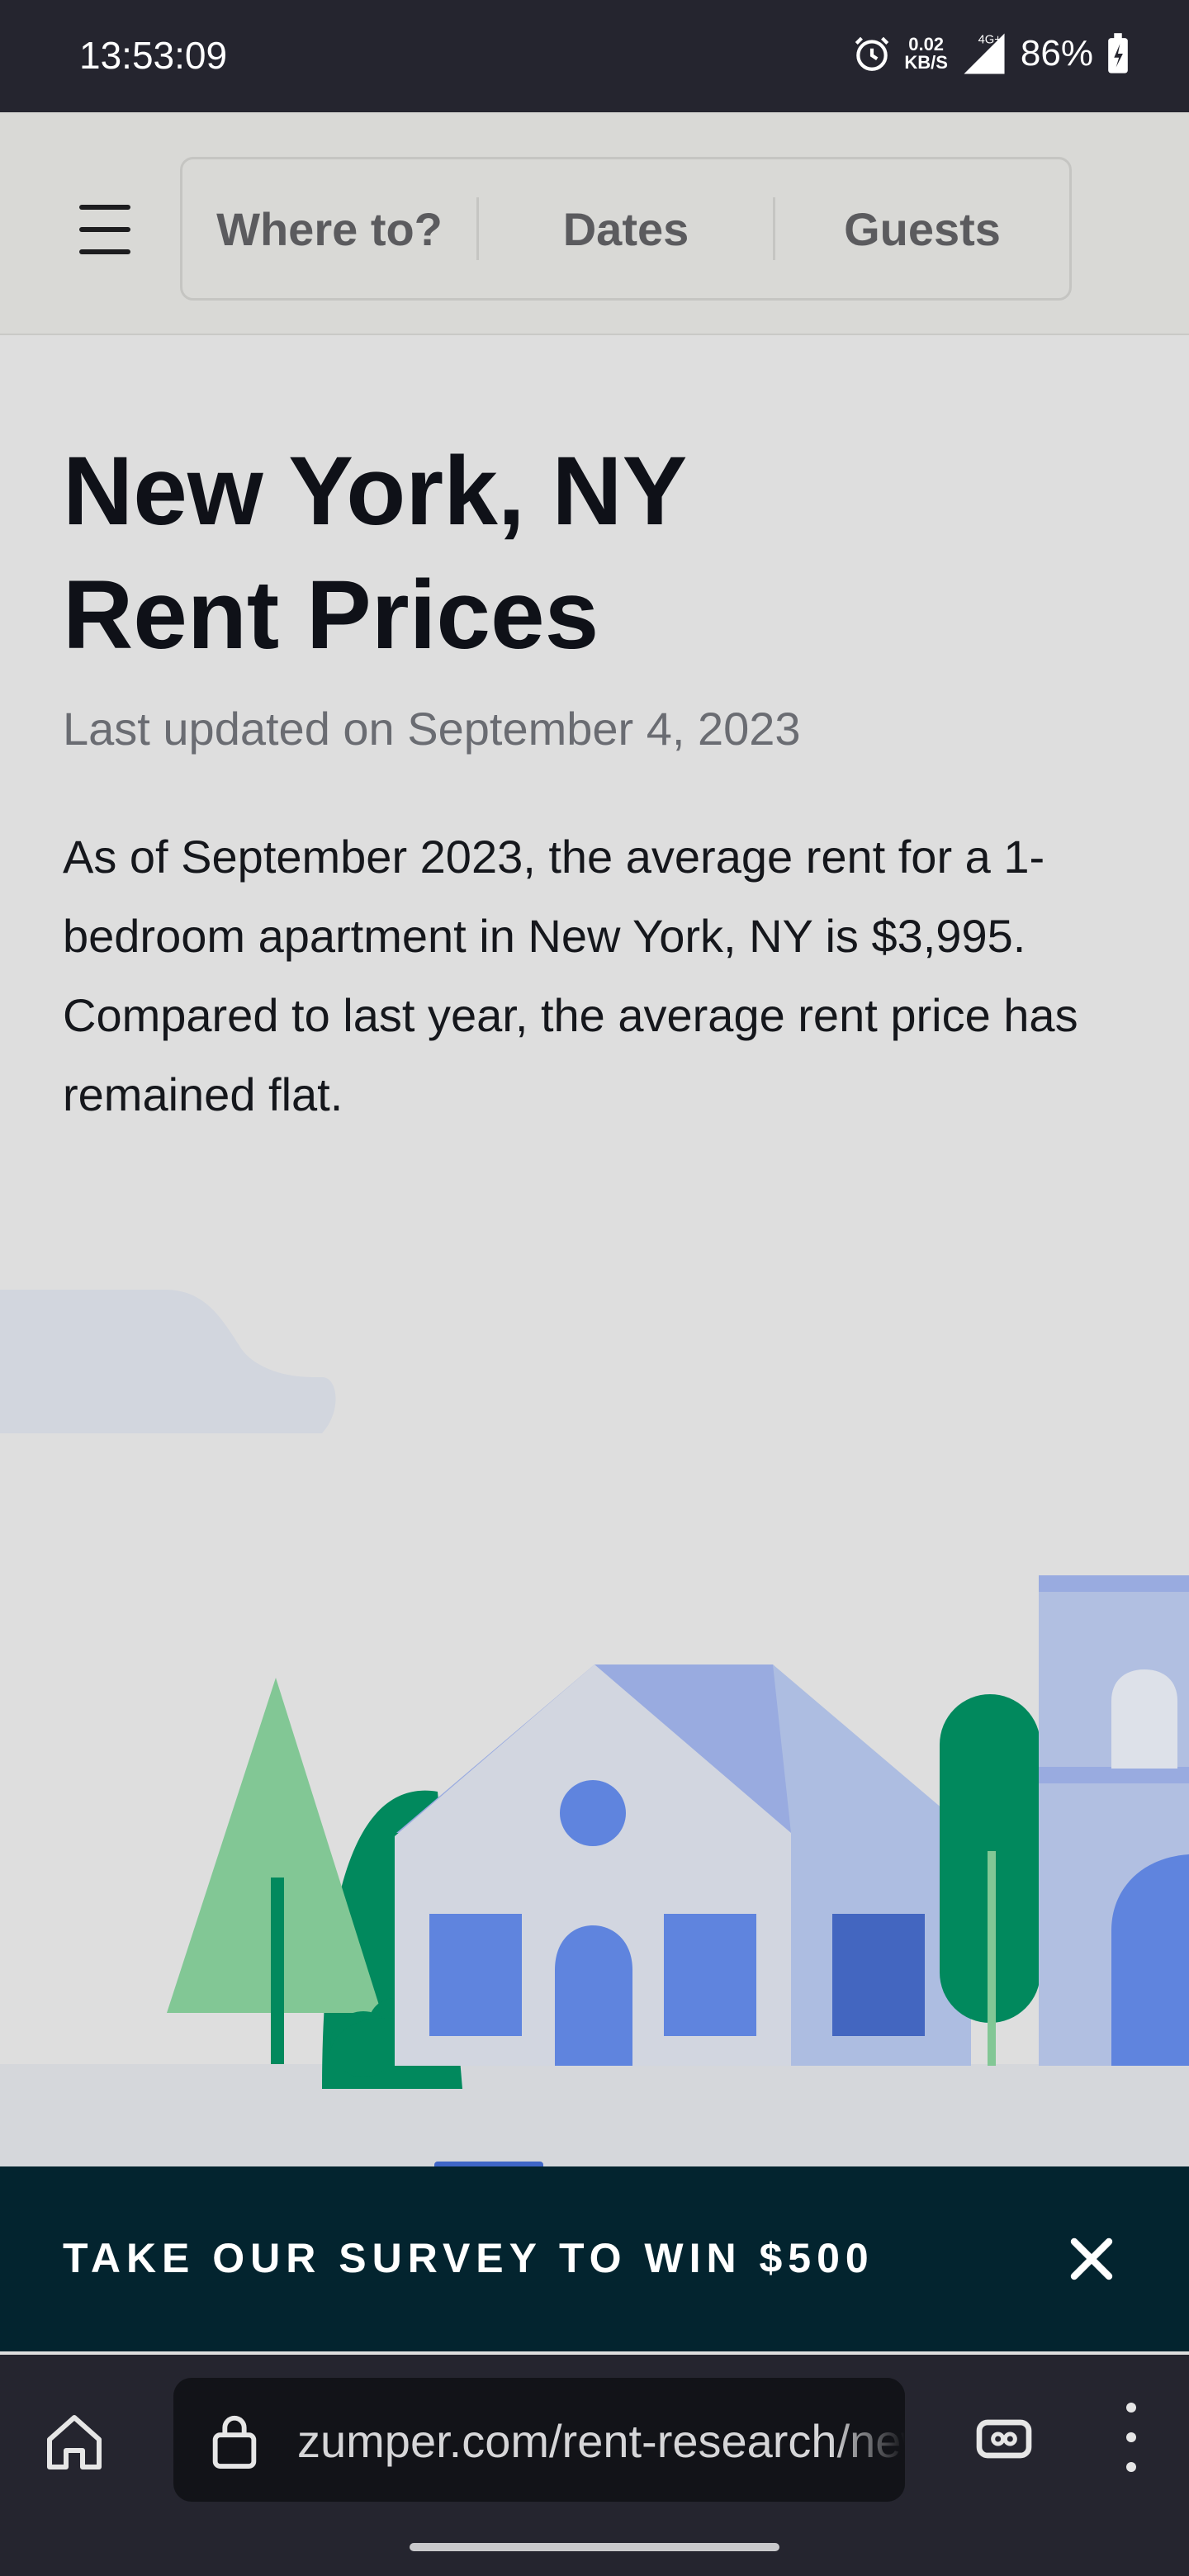 This screenshot has height=2576, width=1189. What do you see at coordinates (868, 2440) in the screenshot?
I see `url-fade` at bounding box center [868, 2440].